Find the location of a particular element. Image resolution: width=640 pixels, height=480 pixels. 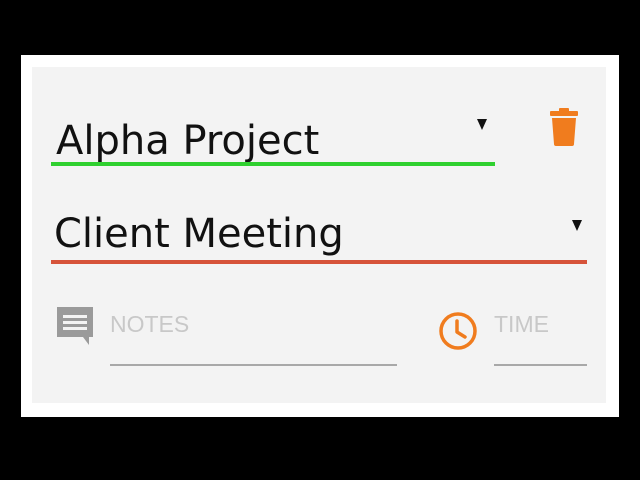

time-underline is located at coordinates (540, 365).